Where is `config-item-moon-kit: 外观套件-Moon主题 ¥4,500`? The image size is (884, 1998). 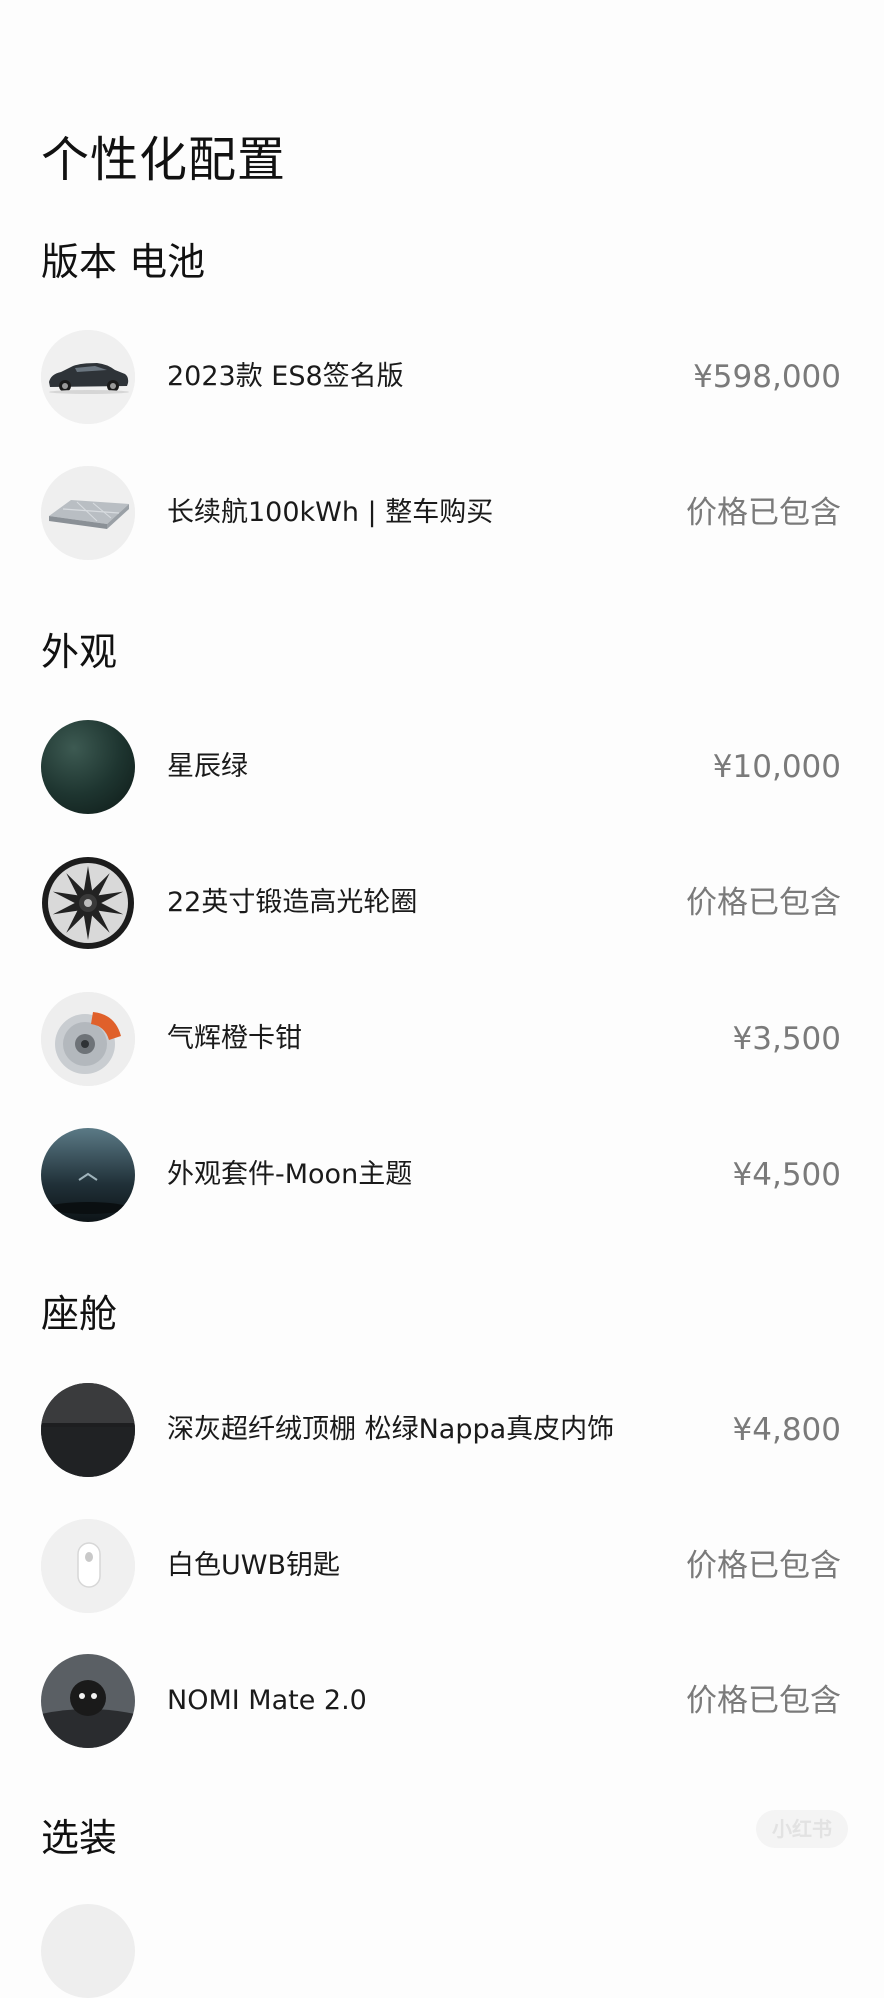 config-item-moon-kit: 外观套件-Moon主题 ¥4,500 is located at coordinates (442, 1176).